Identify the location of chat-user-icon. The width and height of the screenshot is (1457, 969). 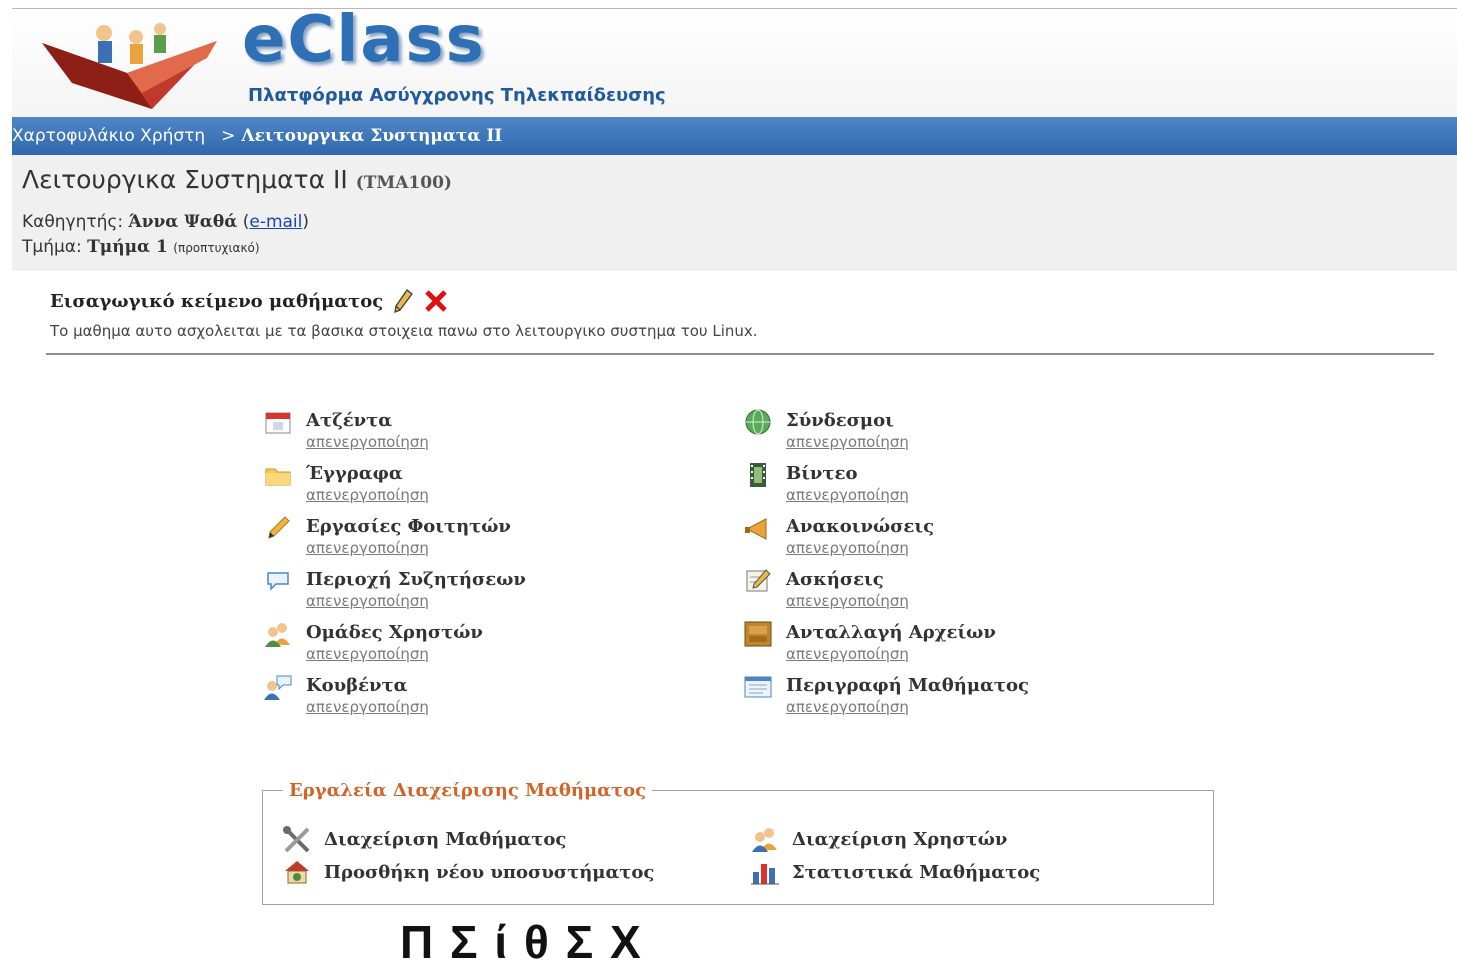
(278, 687).